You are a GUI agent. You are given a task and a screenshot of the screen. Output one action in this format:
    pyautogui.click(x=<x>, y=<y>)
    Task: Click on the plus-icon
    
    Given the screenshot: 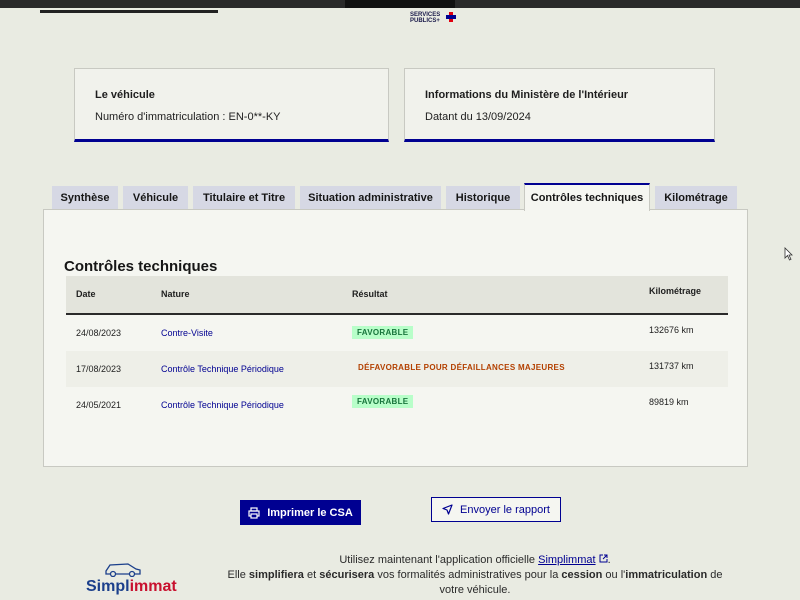 What is the action you would take?
    pyautogui.click(x=451, y=17)
    